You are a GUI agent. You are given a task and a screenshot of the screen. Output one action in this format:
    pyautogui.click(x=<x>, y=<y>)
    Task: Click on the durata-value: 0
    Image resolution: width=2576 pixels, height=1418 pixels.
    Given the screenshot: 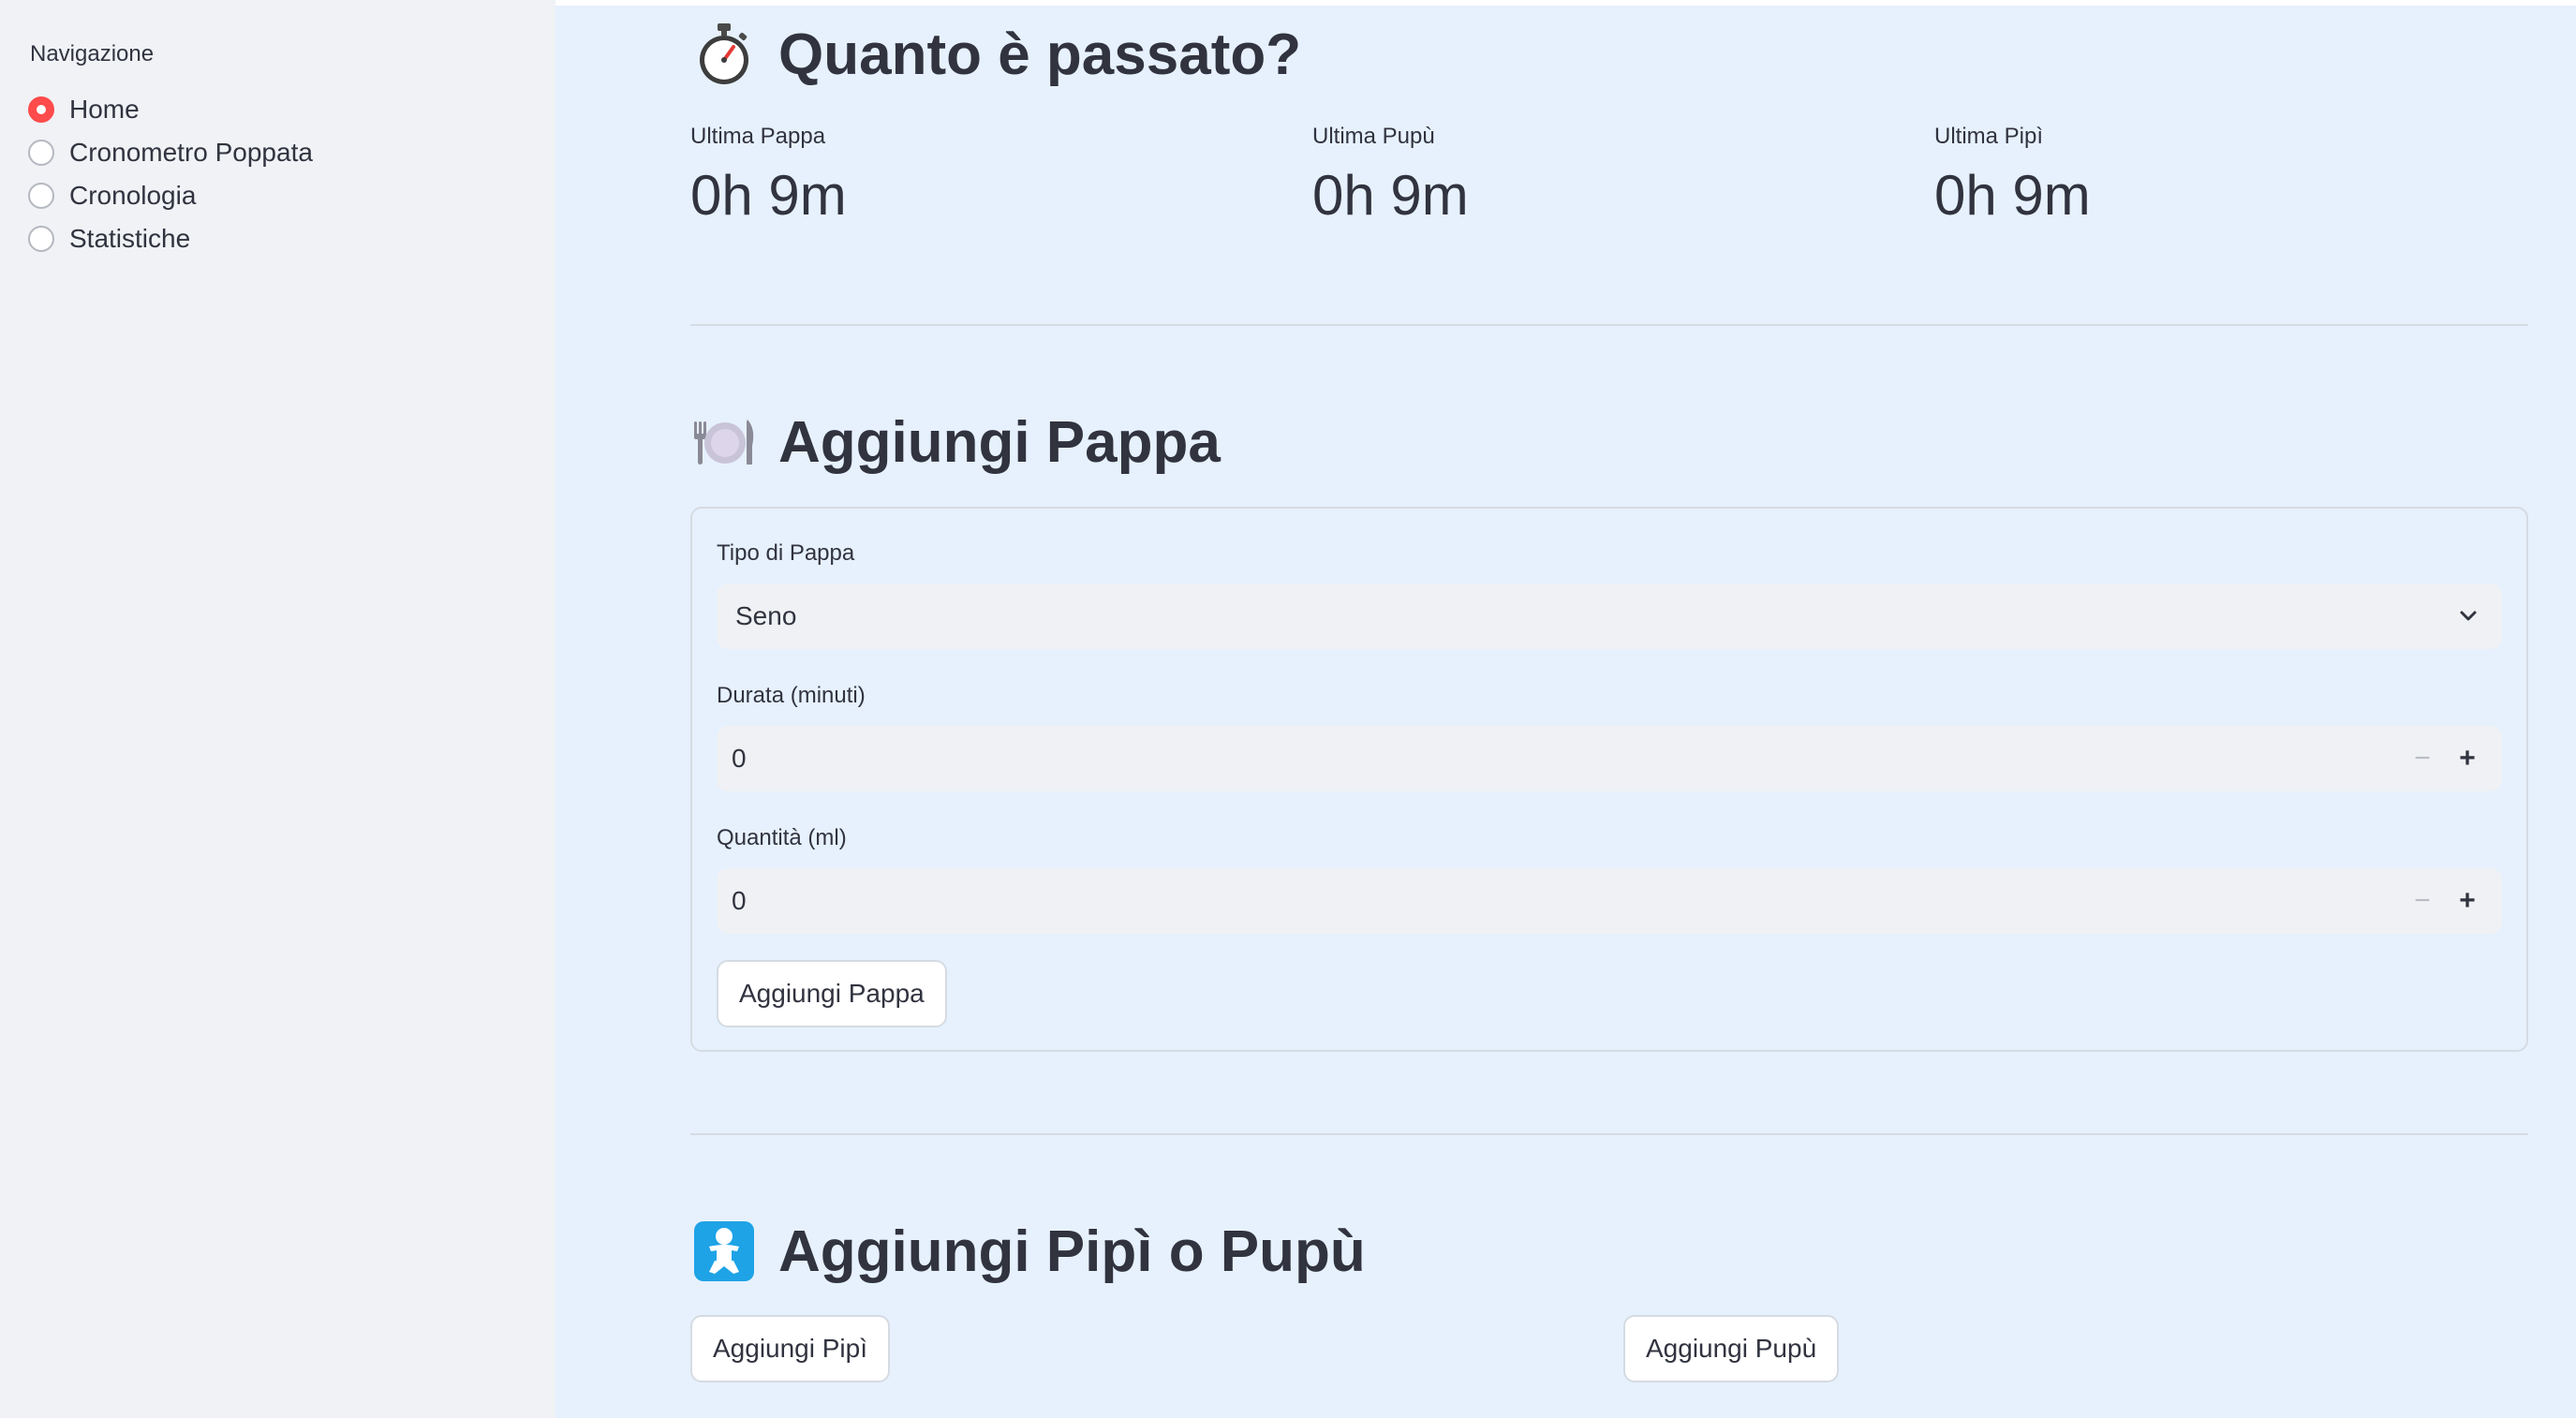 What is the action you would take?
    pyautogui.click(x=740, y=758)
    